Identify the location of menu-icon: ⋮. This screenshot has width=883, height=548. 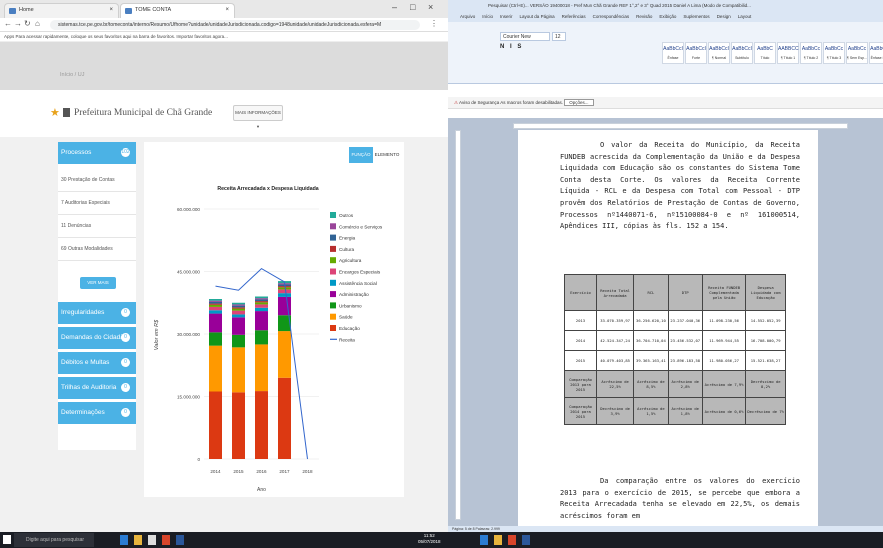
(434, 23).